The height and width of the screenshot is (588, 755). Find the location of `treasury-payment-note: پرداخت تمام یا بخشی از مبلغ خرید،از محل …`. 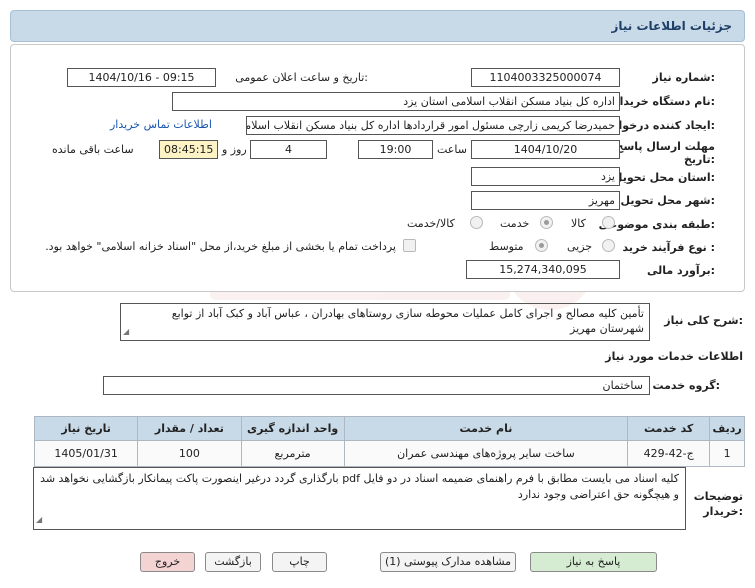

treasury-payment-note: پرداخت تمام یا بخشی از مبلغ خرید،از محل … is located at coordinates (220, 246).